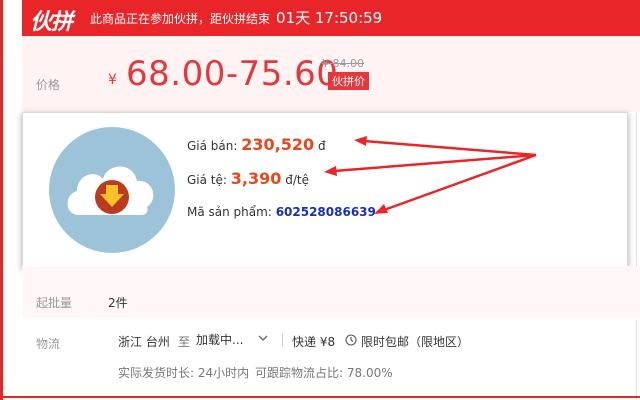 The image size is (640, 400). I want to click on delivery-time: 实际发货时长: 24小时内, so click(184, 373).